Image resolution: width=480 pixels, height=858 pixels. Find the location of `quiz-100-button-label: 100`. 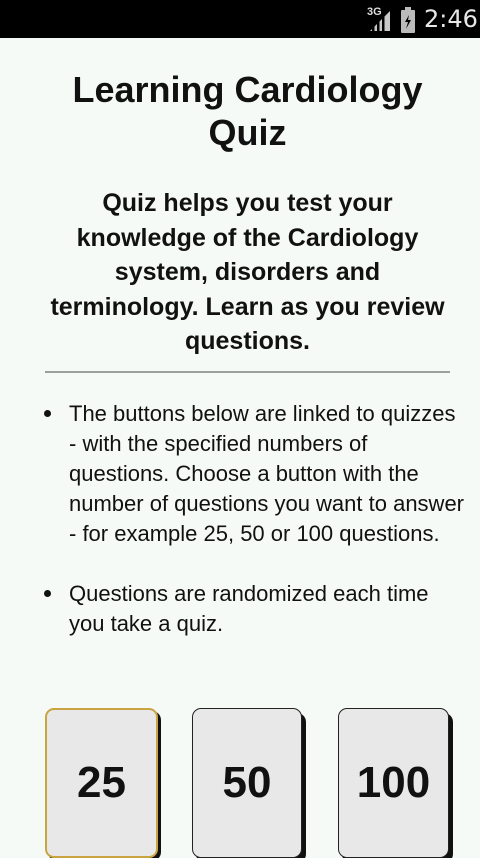

quiz-100-button-label: 100 is located at coordinates (393, 782).